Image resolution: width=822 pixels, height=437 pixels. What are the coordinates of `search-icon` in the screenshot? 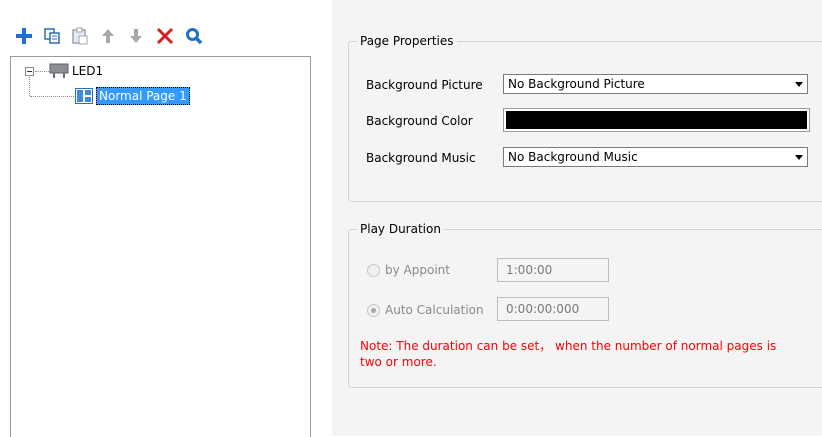 It's located at (194, 36).